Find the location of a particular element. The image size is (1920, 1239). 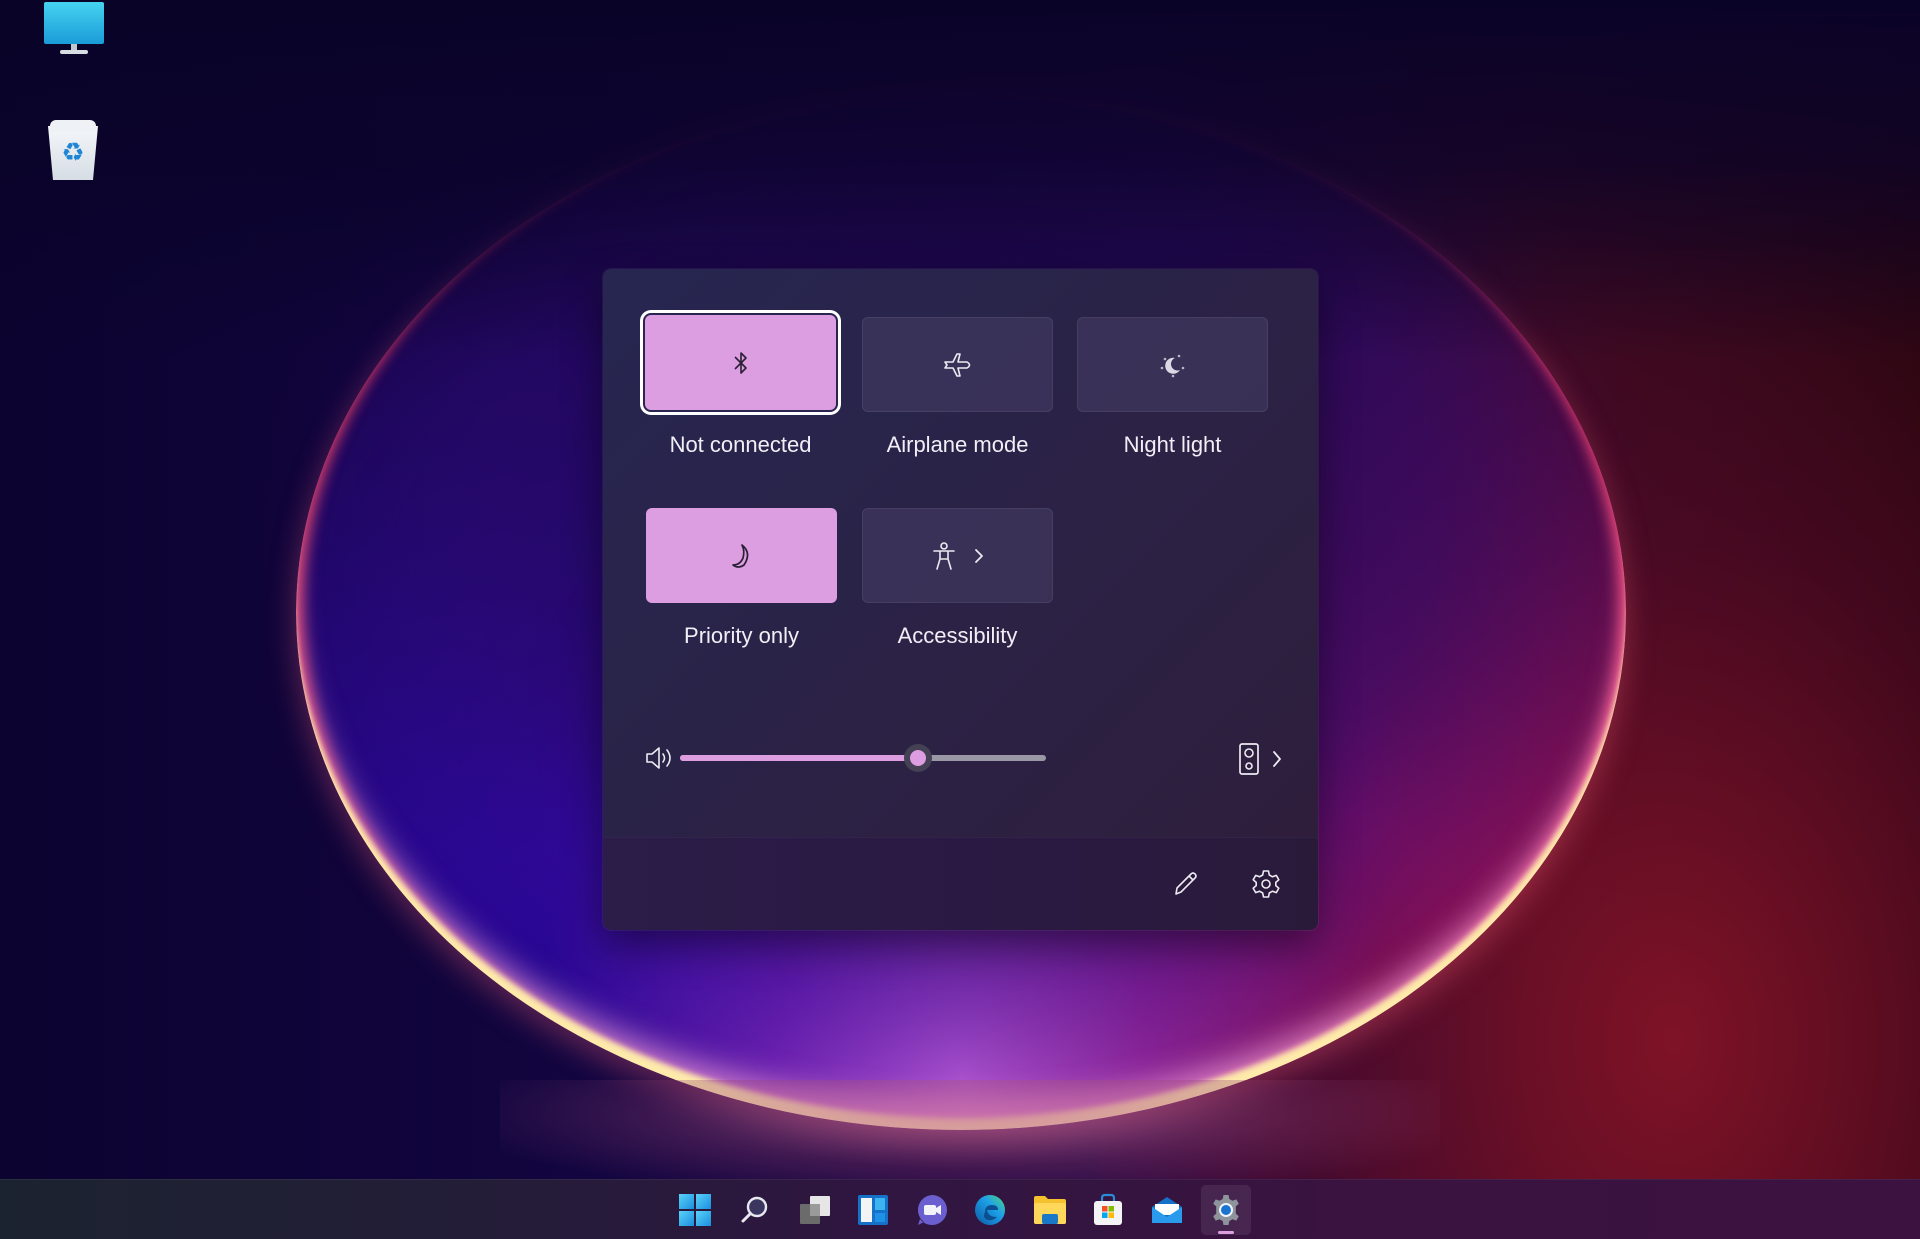

accessibility-button is located at coordinates (957, 555).